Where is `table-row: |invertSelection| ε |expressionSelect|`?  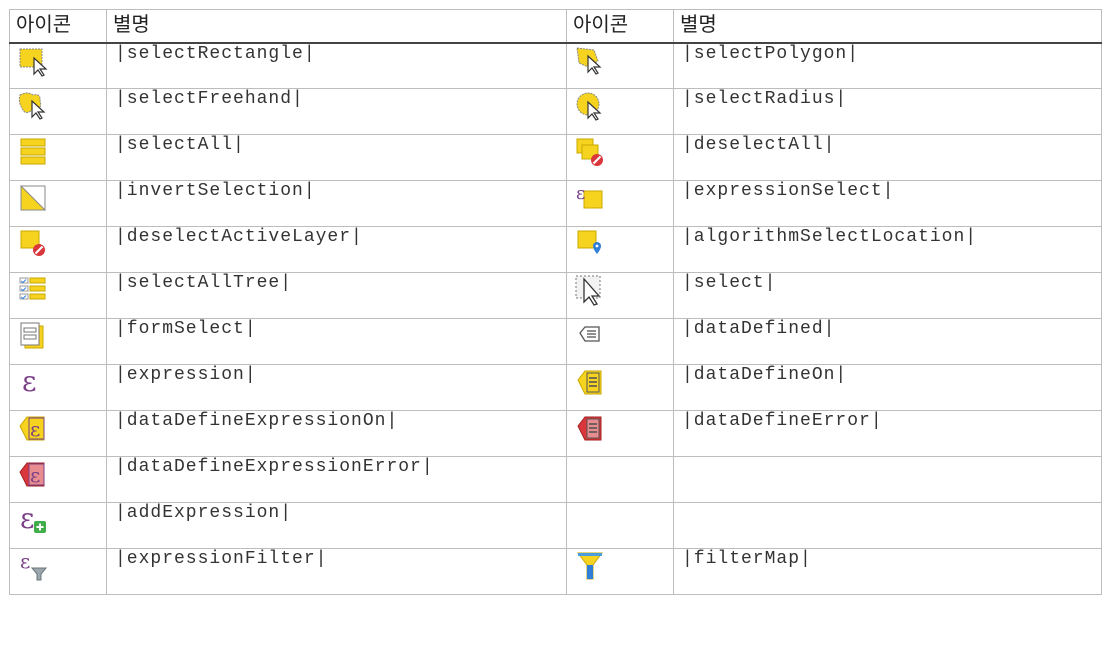
table-row: |invertSelection| ε |expressionSelect| is located at coordinates (555, 203).